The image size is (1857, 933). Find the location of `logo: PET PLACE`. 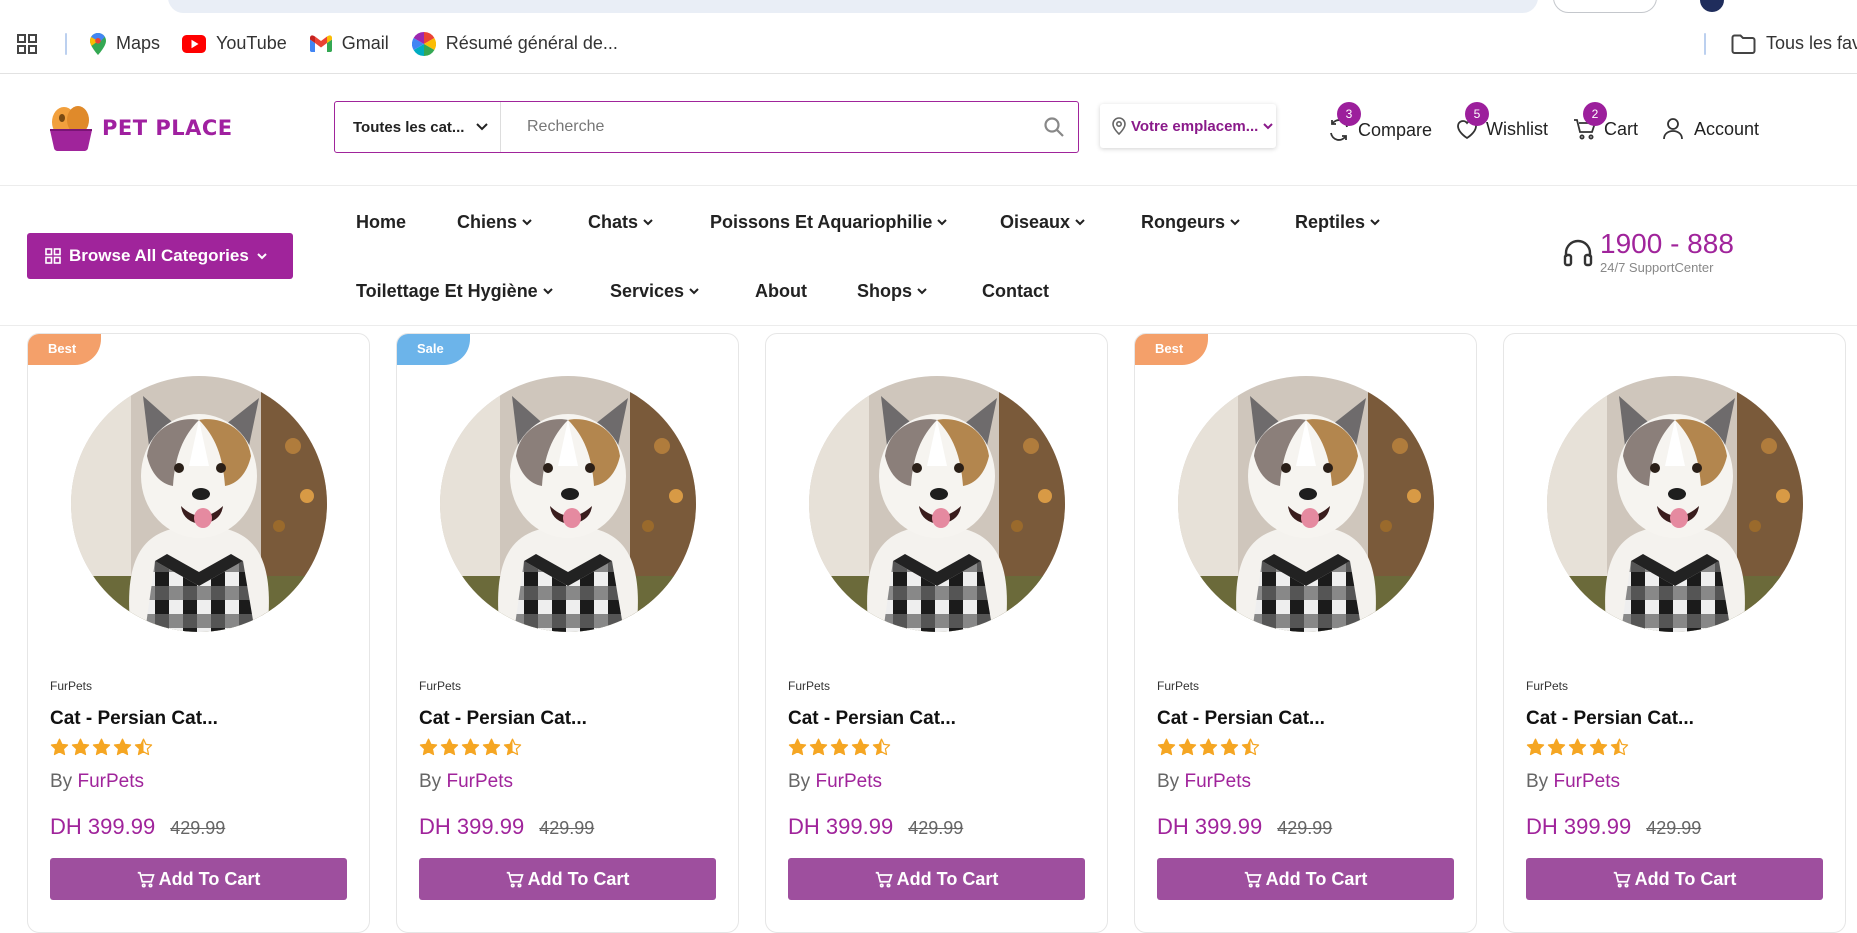

logo: PET PLACE is located at coordinates (140, 128).